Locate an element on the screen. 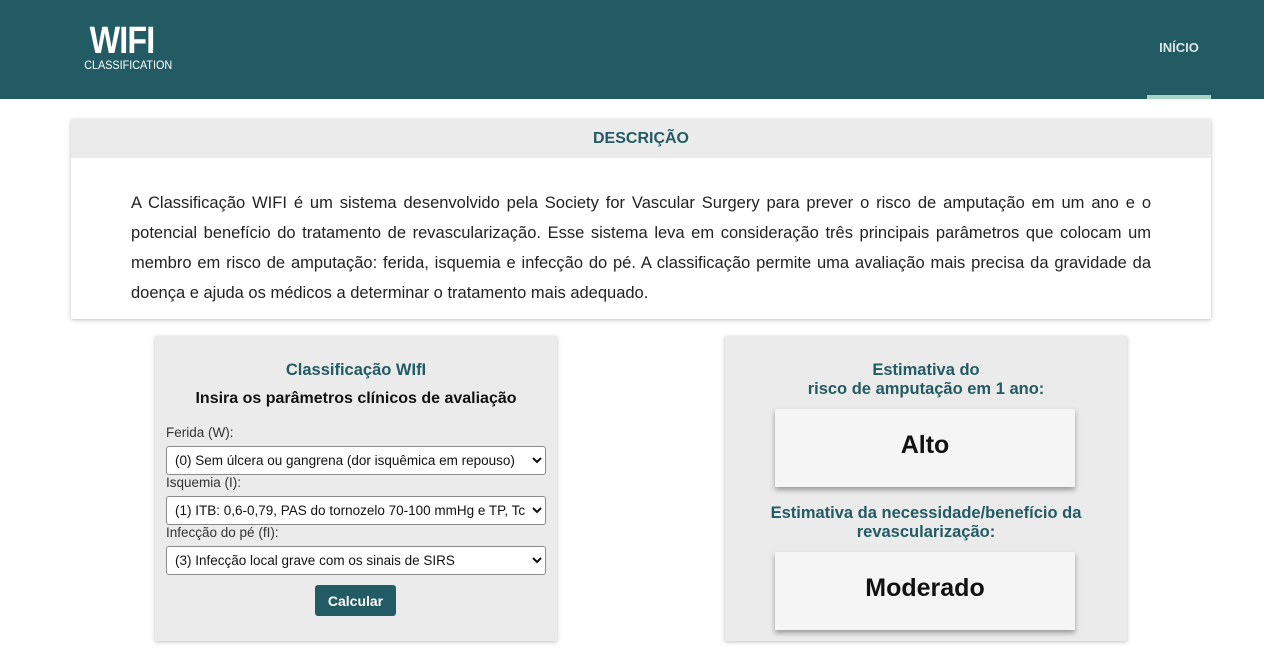  ischemia-label: Isquemia (I): is located at coordinates (204, 482).